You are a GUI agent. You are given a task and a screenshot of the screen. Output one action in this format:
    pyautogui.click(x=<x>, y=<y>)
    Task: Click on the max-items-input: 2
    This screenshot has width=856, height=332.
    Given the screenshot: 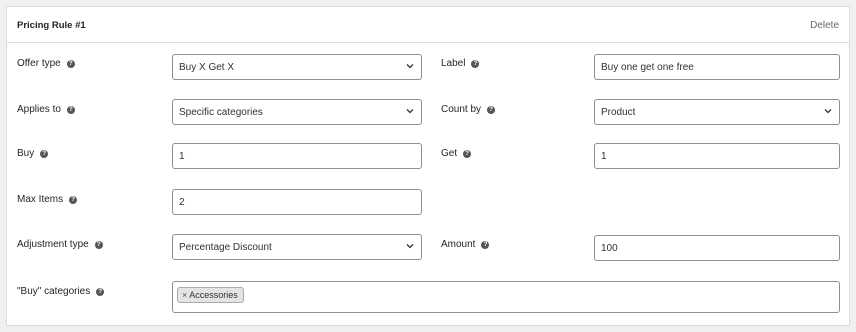 What is the action you would take?
    pyautogui.click(x=297, y=202)
    